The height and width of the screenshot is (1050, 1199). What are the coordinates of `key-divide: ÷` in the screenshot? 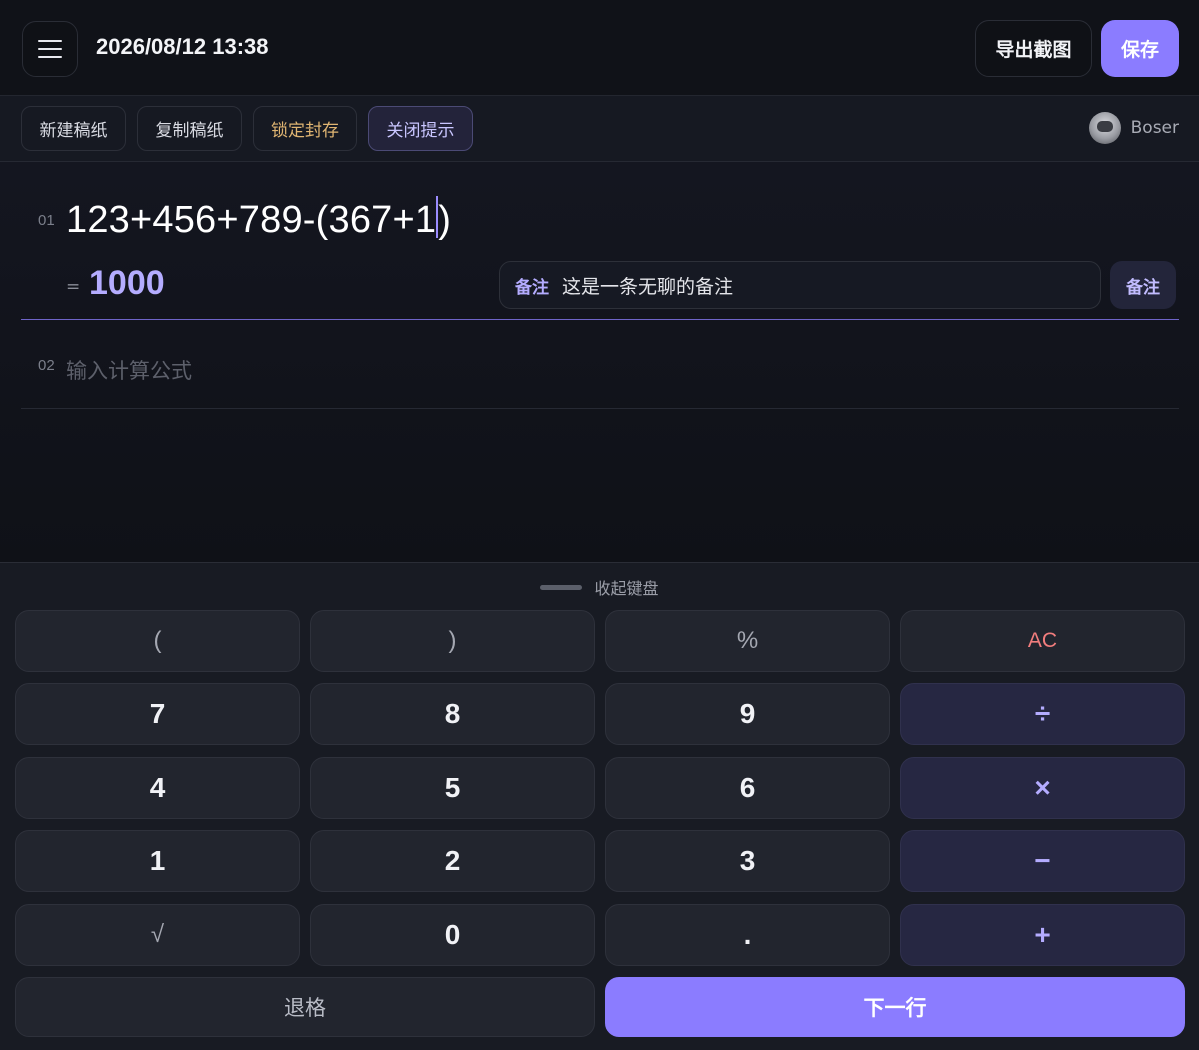 It's located at (1042, 714).